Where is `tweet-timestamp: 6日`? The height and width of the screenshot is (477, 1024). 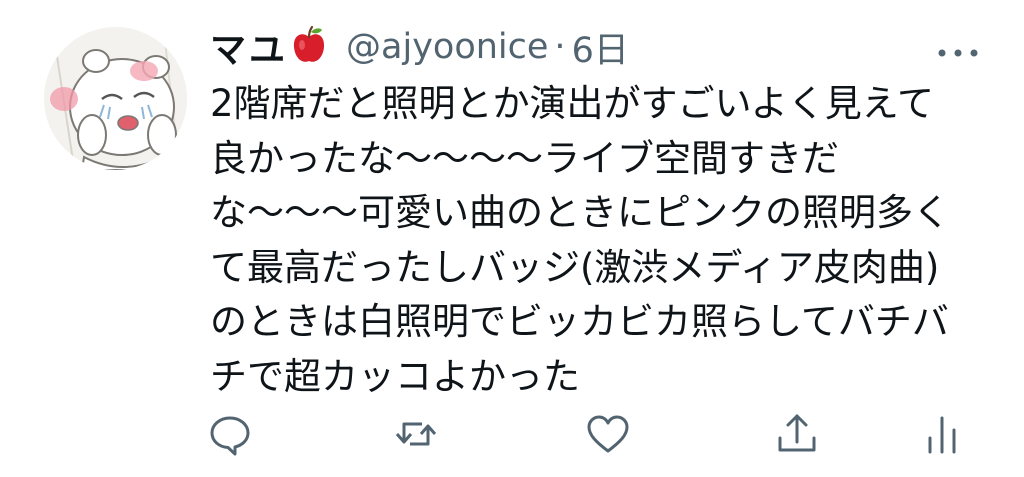 tweet-timestamp: 6日 is located at coordinates (600, 47).